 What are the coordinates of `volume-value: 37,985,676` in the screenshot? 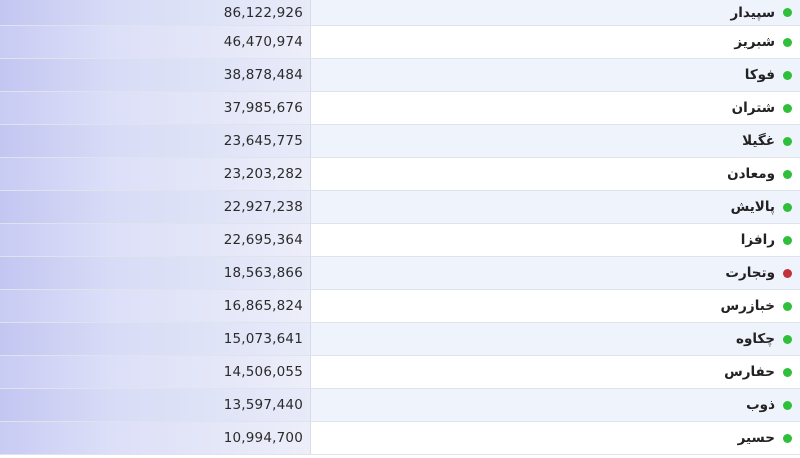 It's located at (263, 108).